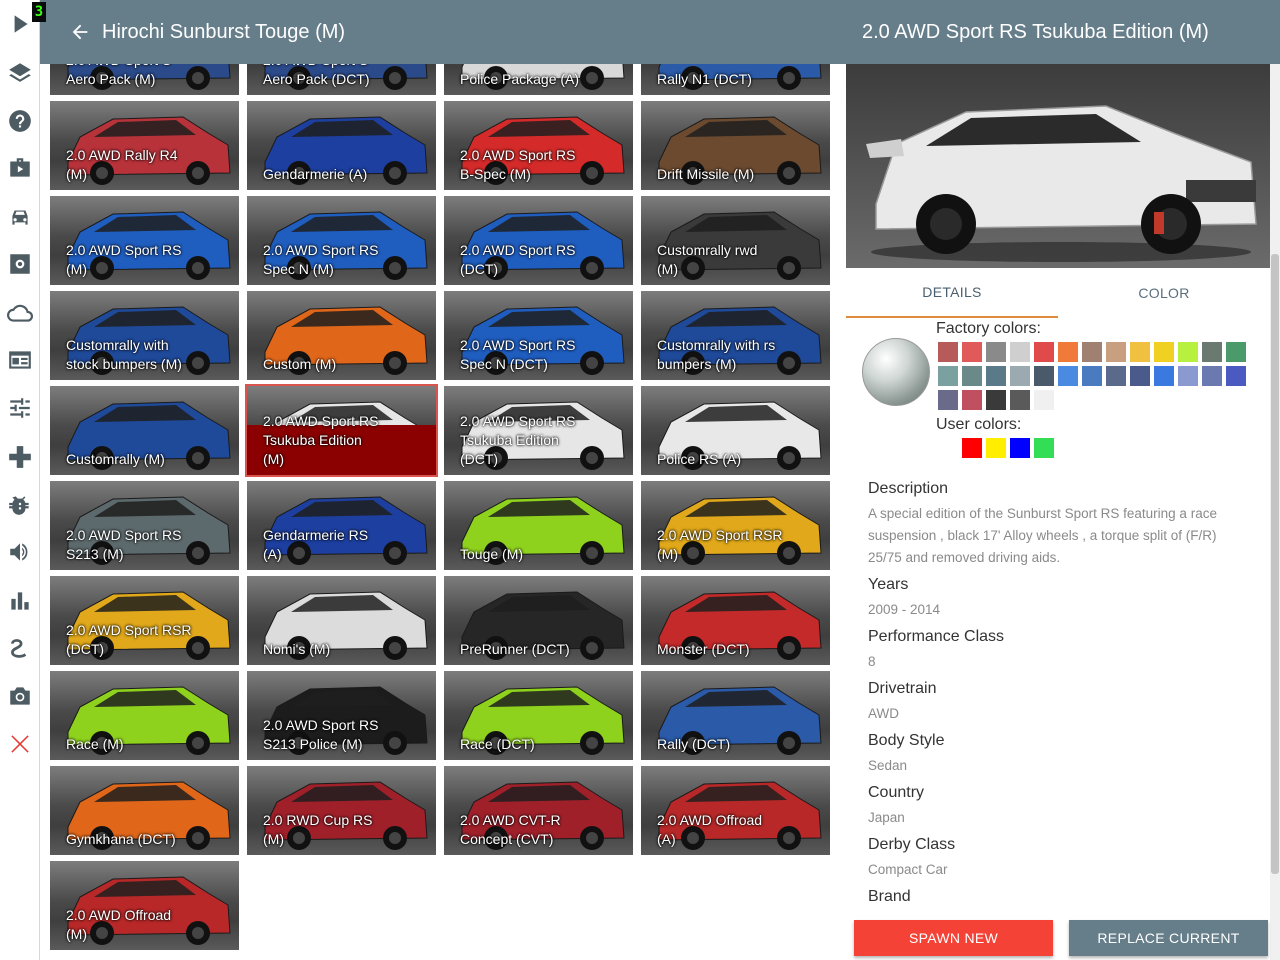 The width and height of the screenshot is (1280, 960). I want to click on config-tile: Customrally with rs bumpers (M), so click(735, 335).